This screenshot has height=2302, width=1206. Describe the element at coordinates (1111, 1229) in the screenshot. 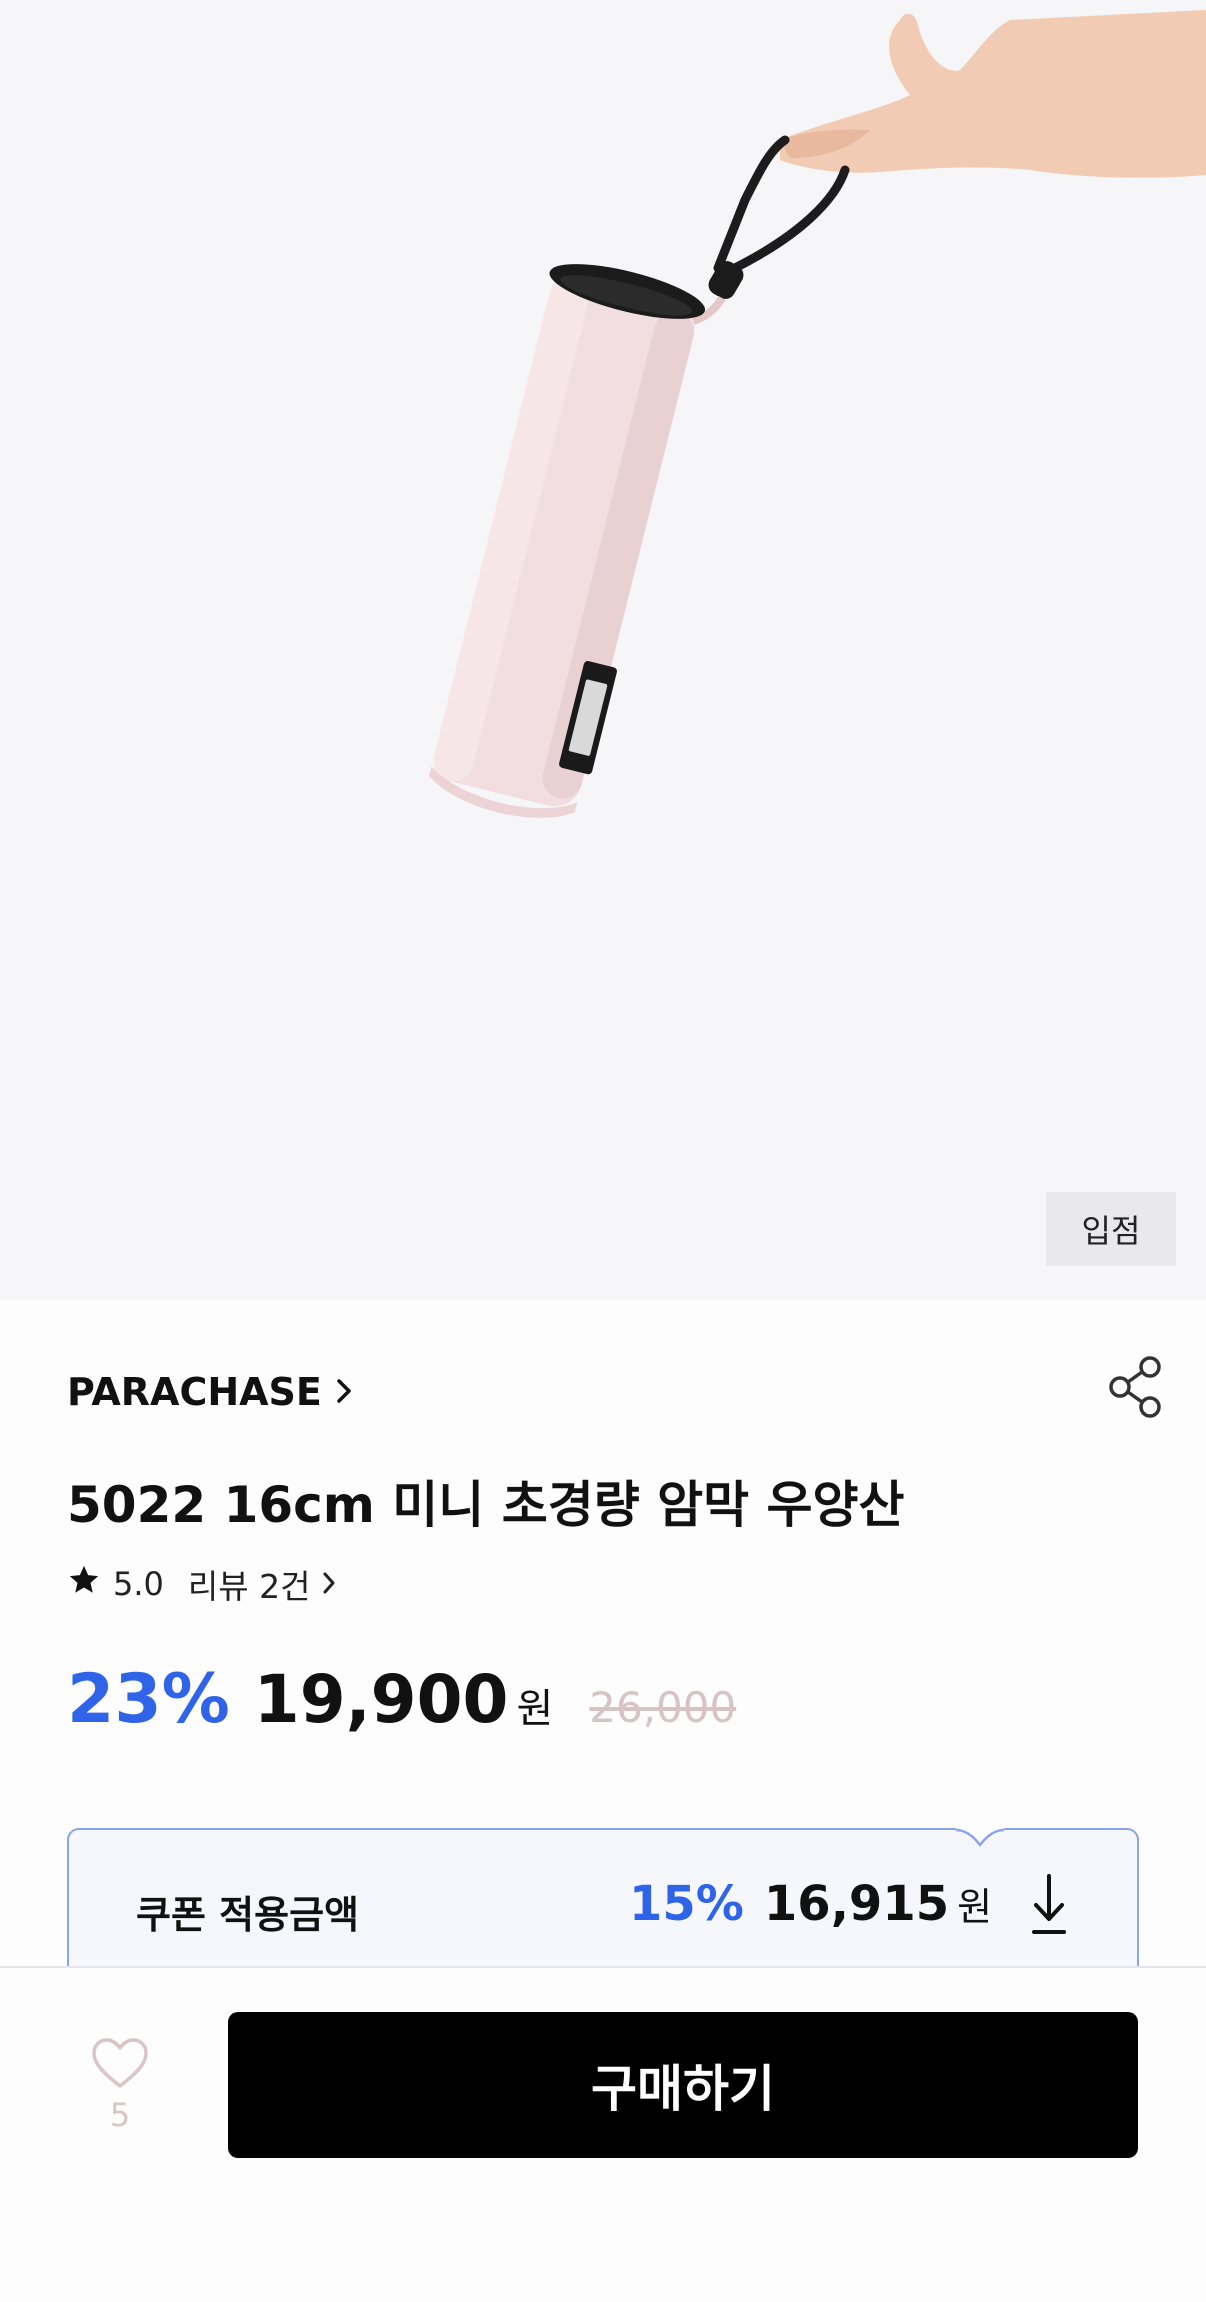

I see `store-badge: 입점` at that location.